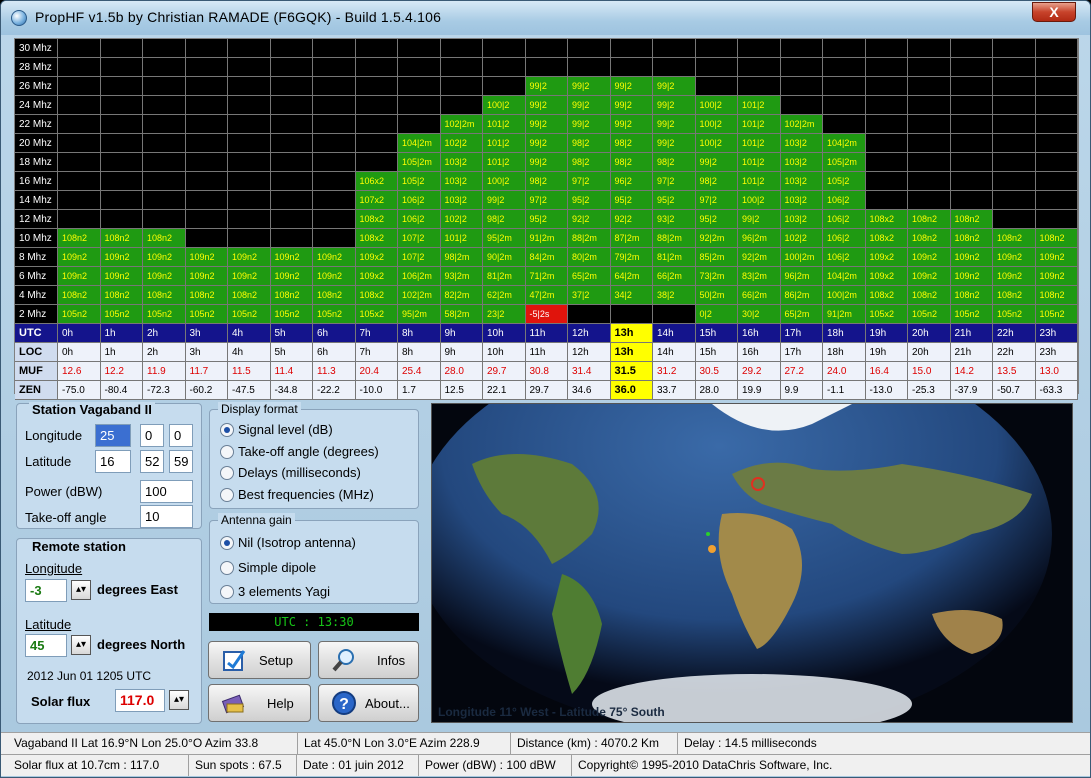 The image size is (1091, 778). What do you see at coordinates (46, 590) in the screenshot?
I see `remote-longitude-field: -3` at bounding box center [46, 590].